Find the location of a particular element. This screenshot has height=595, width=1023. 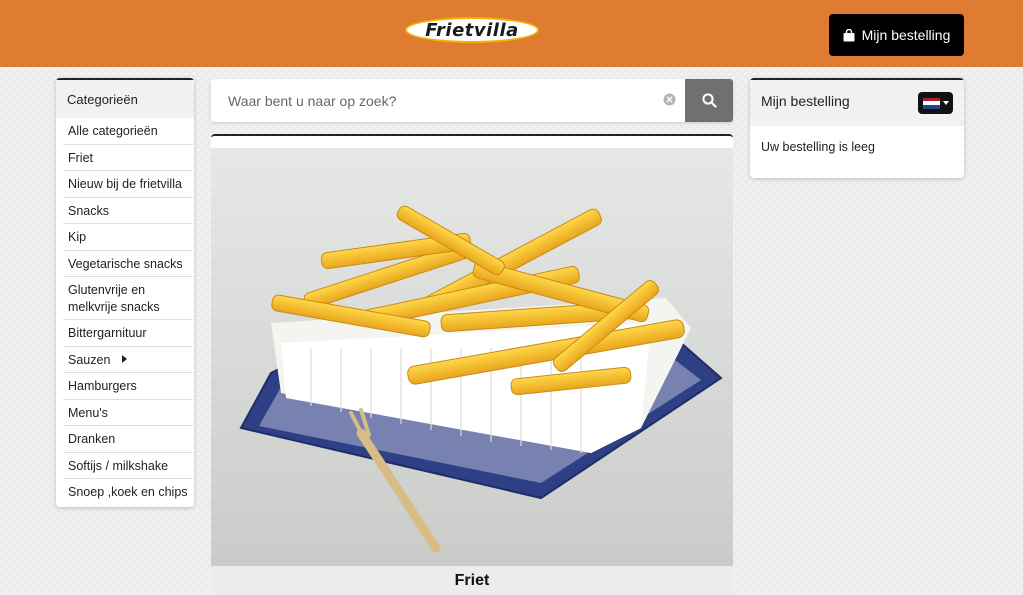

chevron-down-icon is located at coordinates (945, 103).